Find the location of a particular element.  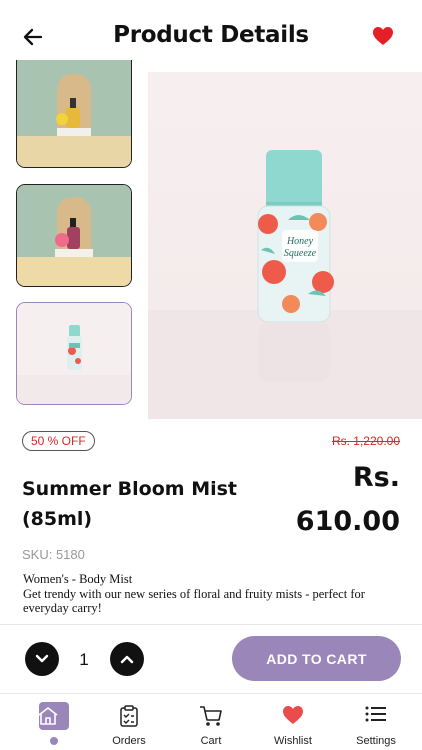

nav-item-orders: Orders is located at coordinates (129, 722).